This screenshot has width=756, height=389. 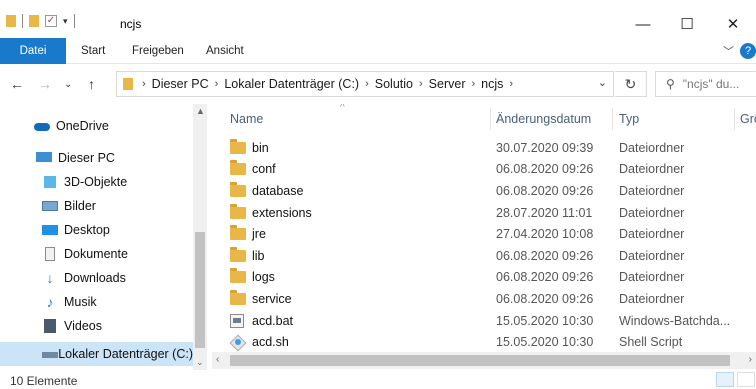 I want to click on file-date: 27.04.2020 10:08, so click(x=545, y=234).